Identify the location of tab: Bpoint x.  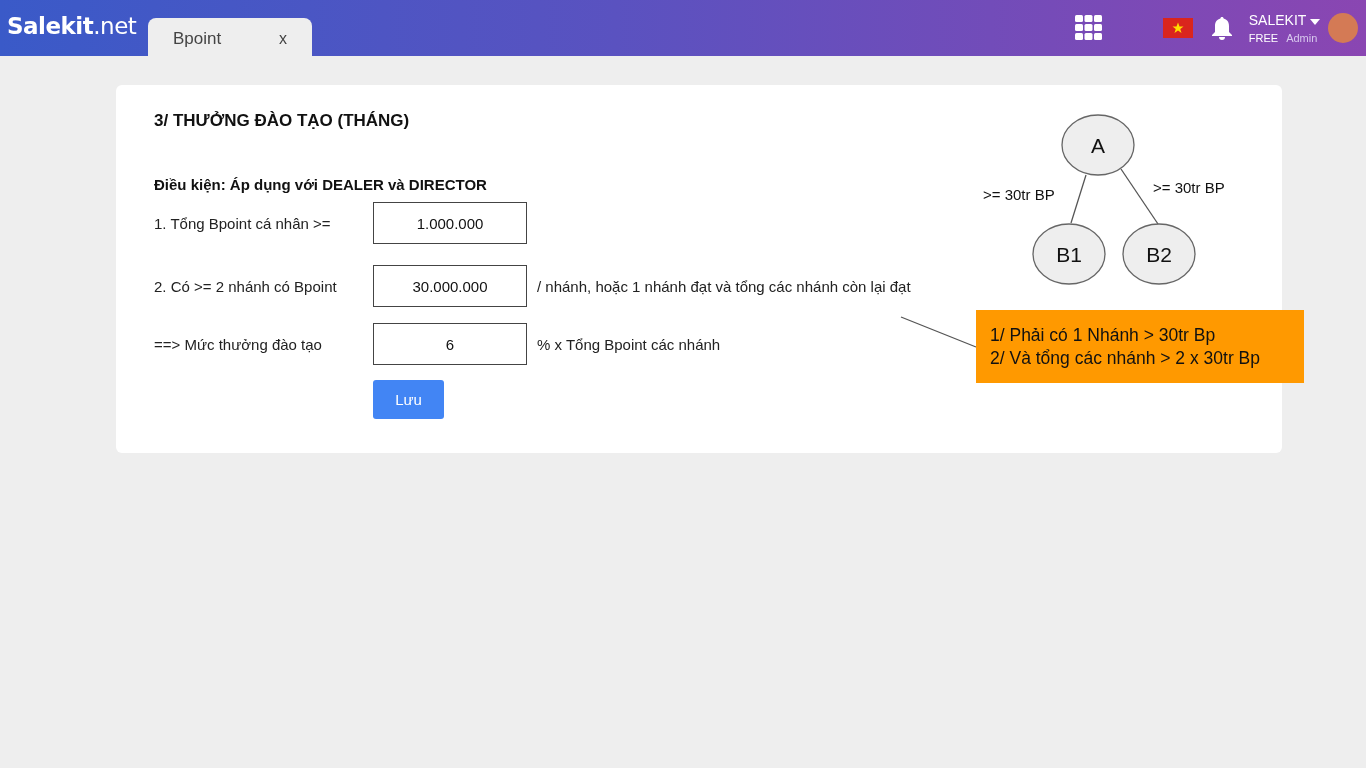
(230, 37).